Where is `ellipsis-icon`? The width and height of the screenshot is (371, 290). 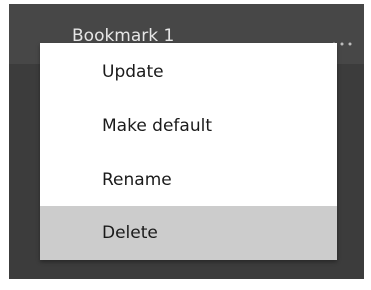 ellipsis-icon is located at coordinates (342, 39).